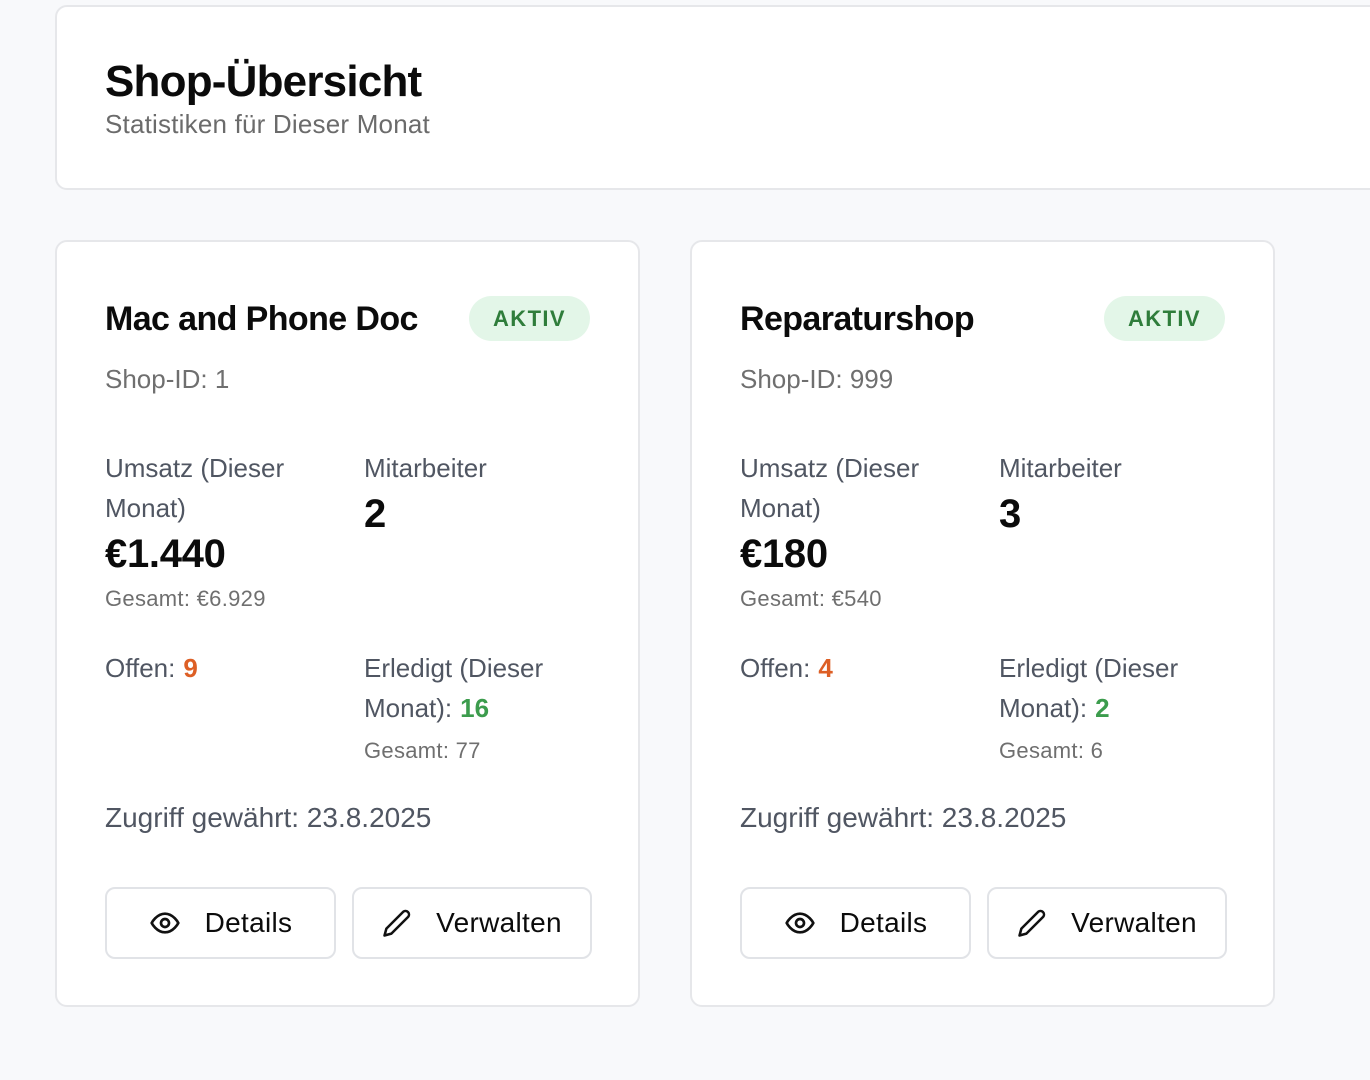 This screenshot has height=1080, width=1370. I want to click on open-count: 4, so click(825, 668).